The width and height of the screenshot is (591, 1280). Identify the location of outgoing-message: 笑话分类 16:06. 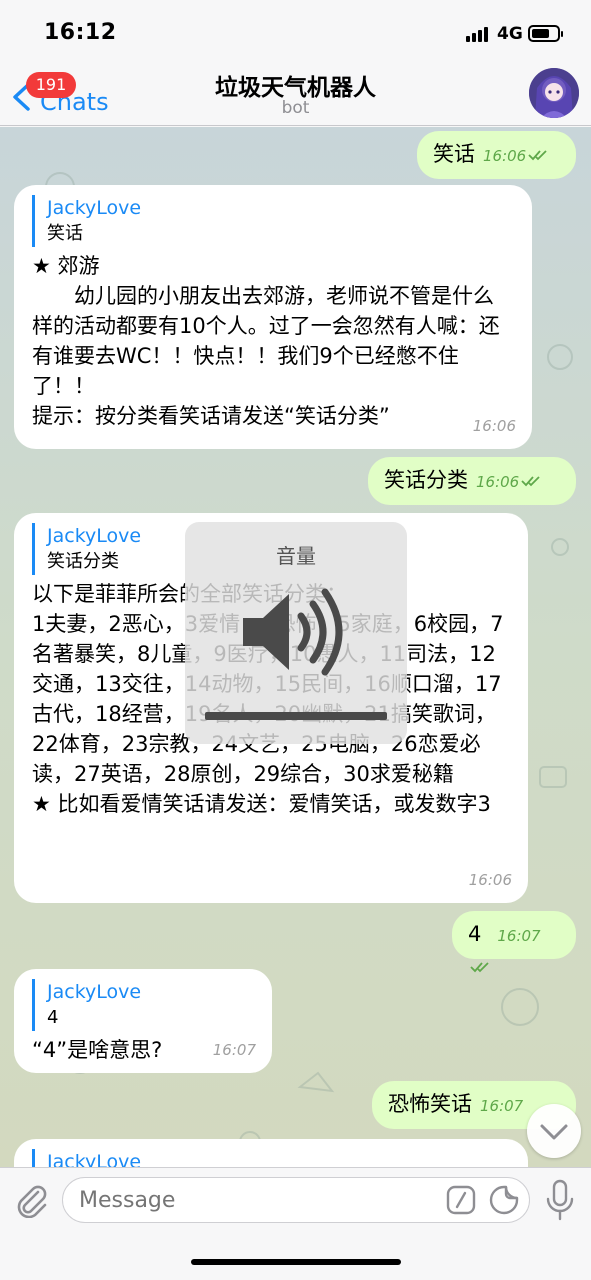
(472, 481).